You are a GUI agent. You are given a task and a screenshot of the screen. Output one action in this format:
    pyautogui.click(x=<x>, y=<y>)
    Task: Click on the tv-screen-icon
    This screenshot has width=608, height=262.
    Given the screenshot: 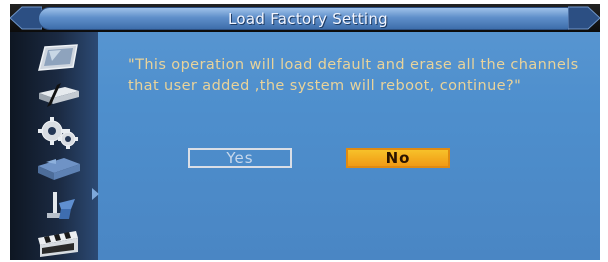 What is the action you would take?
    pyautogui.click(x=58, y=57)
    